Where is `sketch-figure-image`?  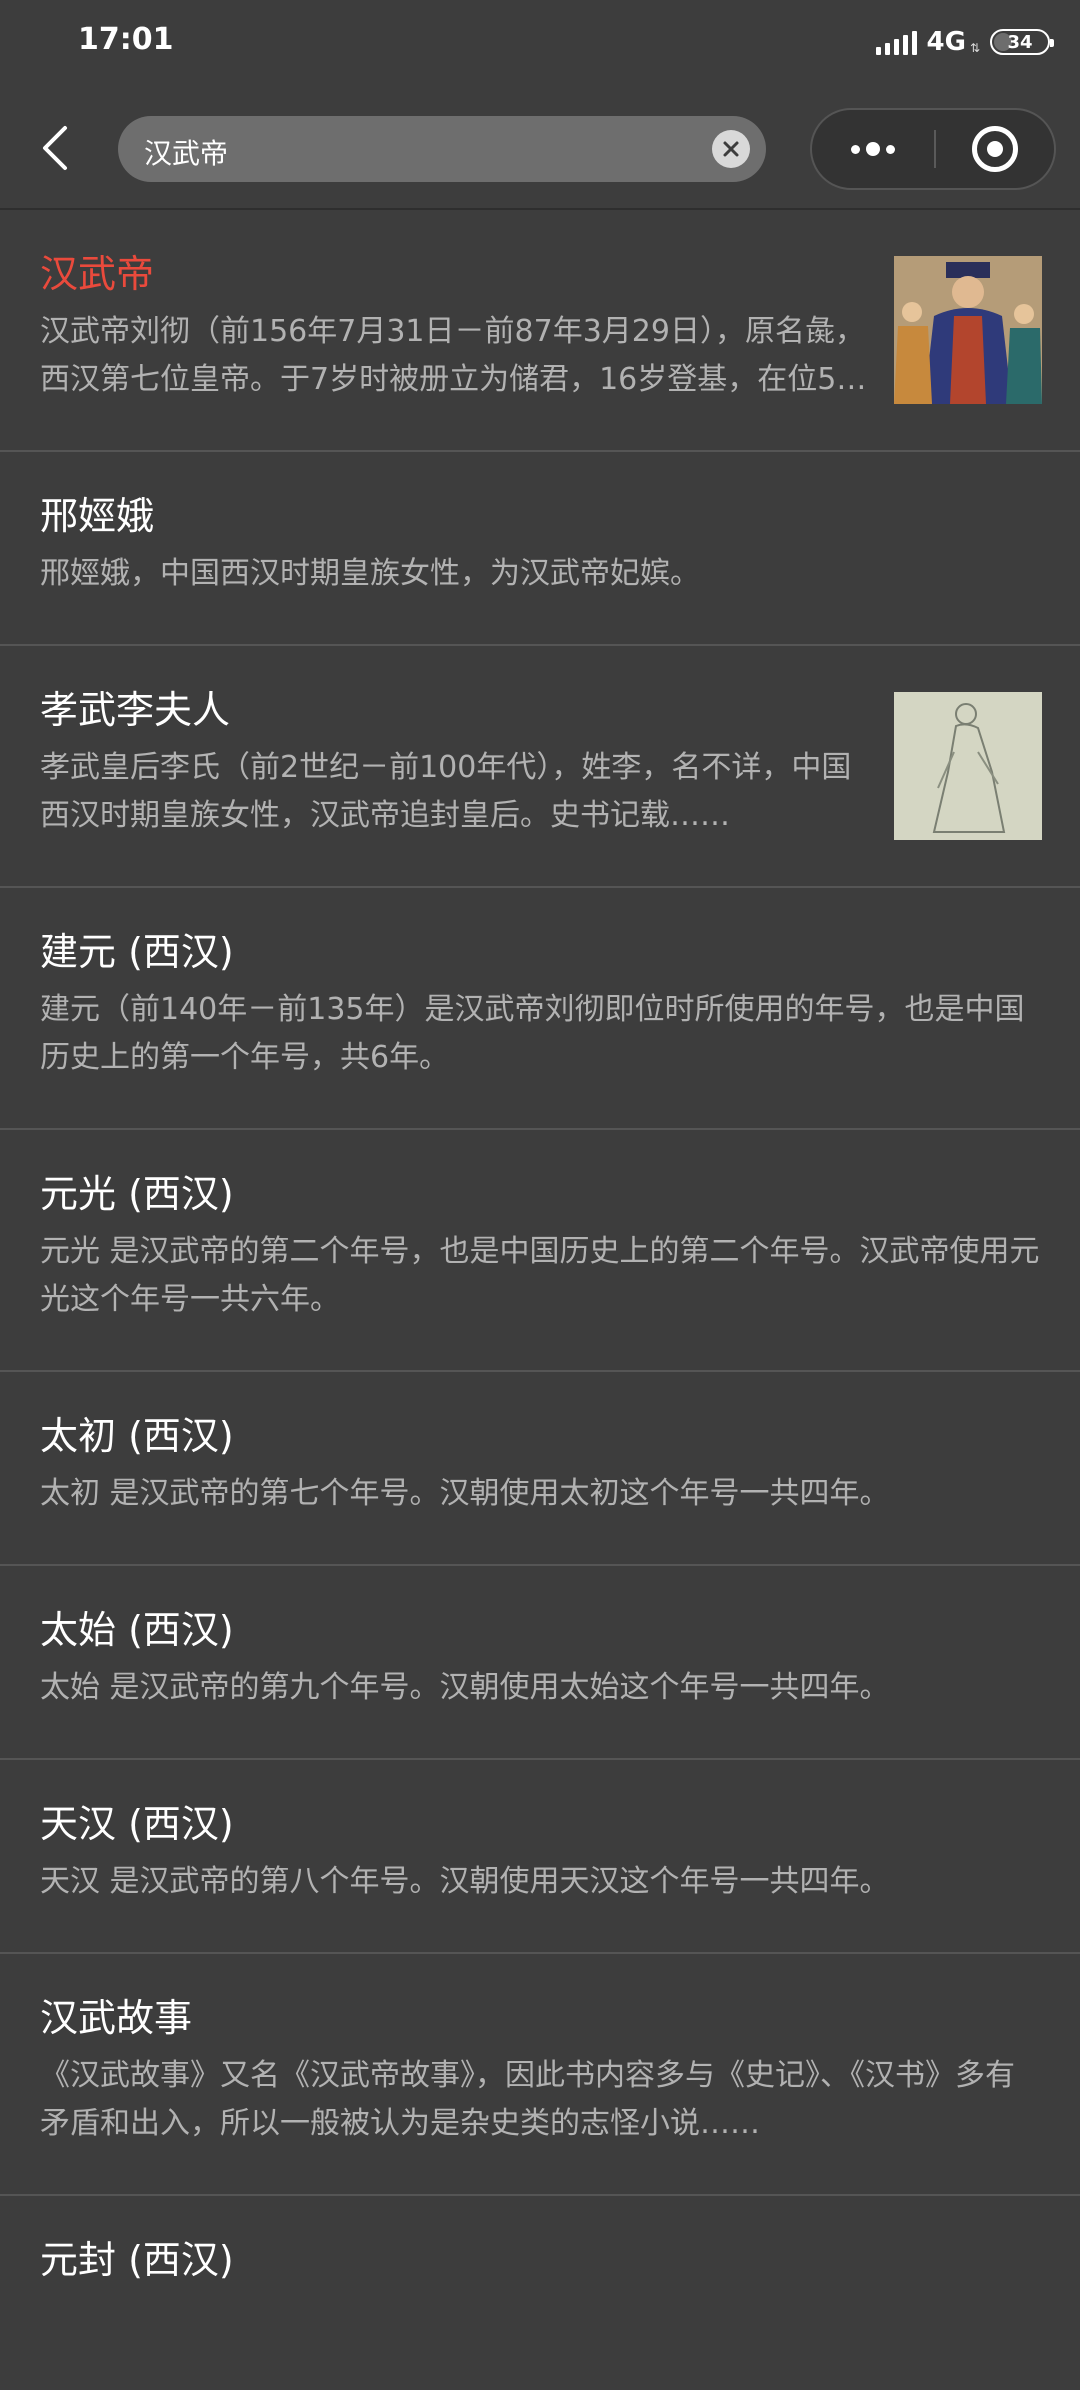
sketch-figure-image is located at coordinates (968, 766).